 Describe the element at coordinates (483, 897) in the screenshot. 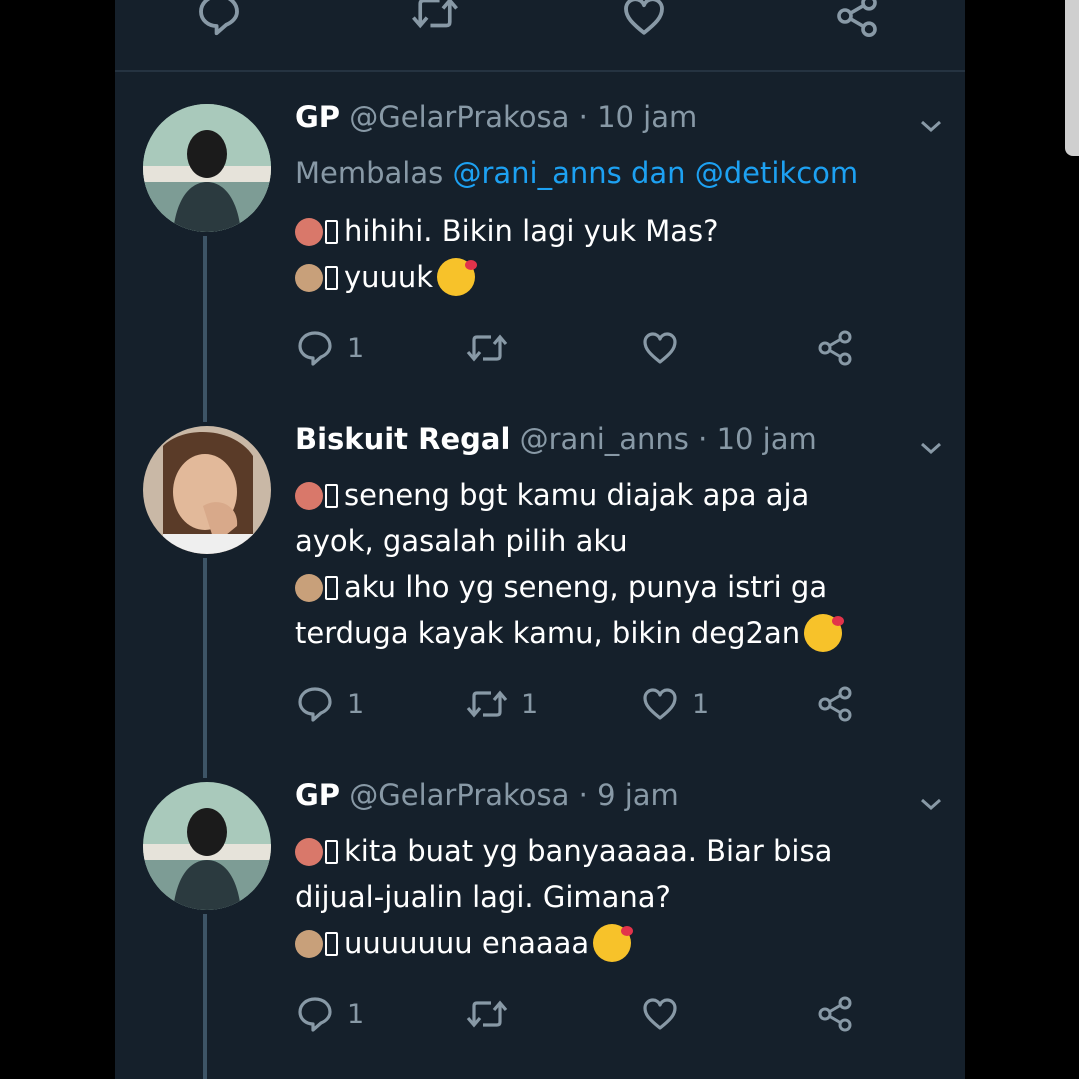

I see `tweet-line: dijual-jualin lagi. Gimana?` at that location.